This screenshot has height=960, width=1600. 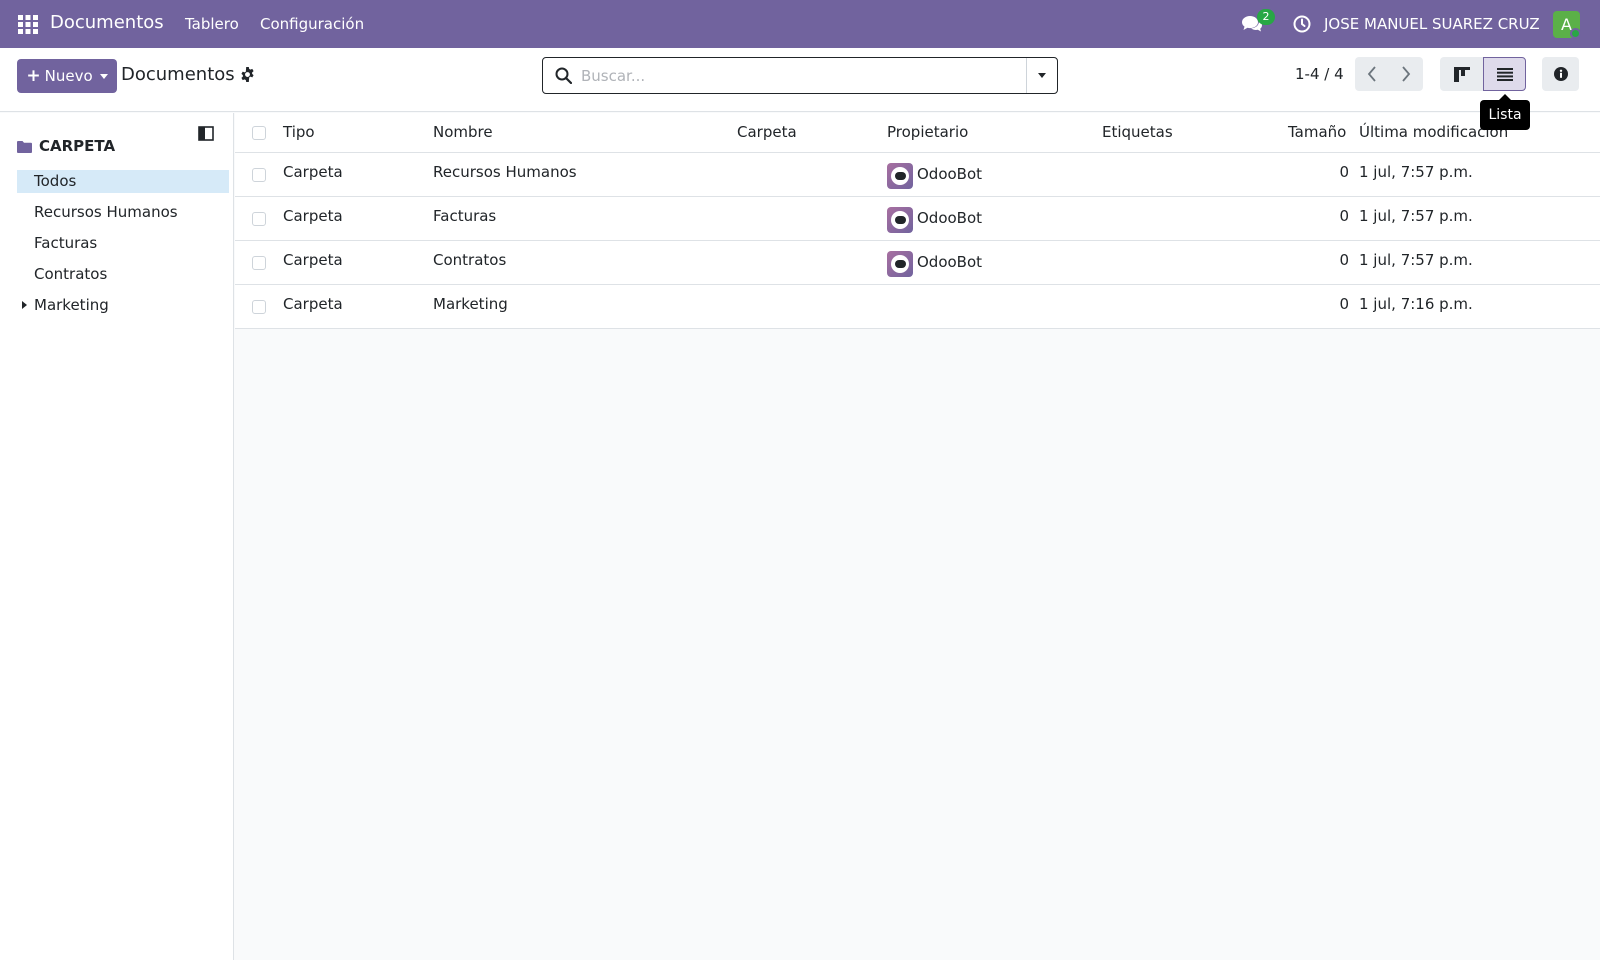 I want to click on info-icon, so click(x=1560, y=74).